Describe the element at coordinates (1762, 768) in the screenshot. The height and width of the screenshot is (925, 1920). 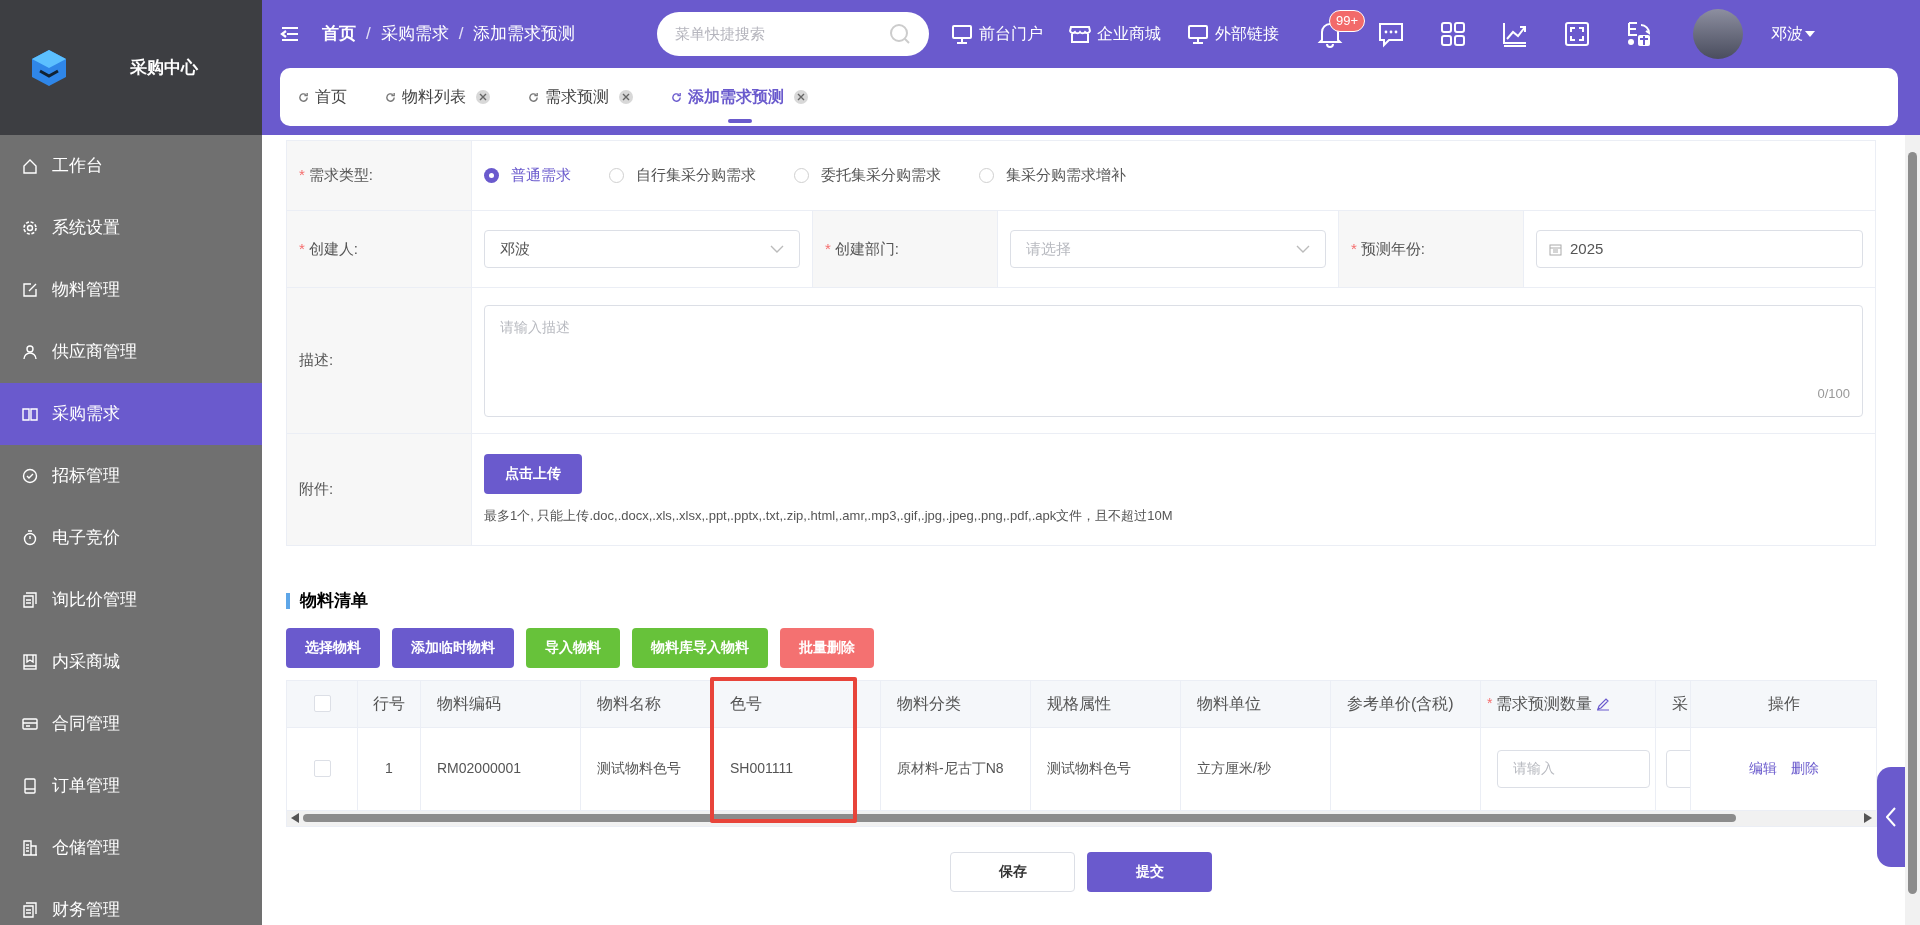
I see `action-link: 编辑` at that location.